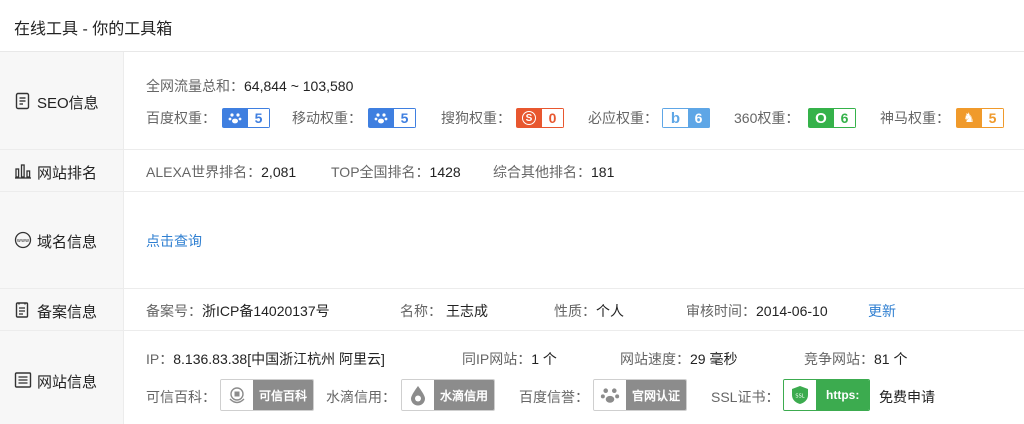 This screenshot has width=1024, height=424. I want to click on beian-audit-time-label: 审核时间：, so click(721, 311).